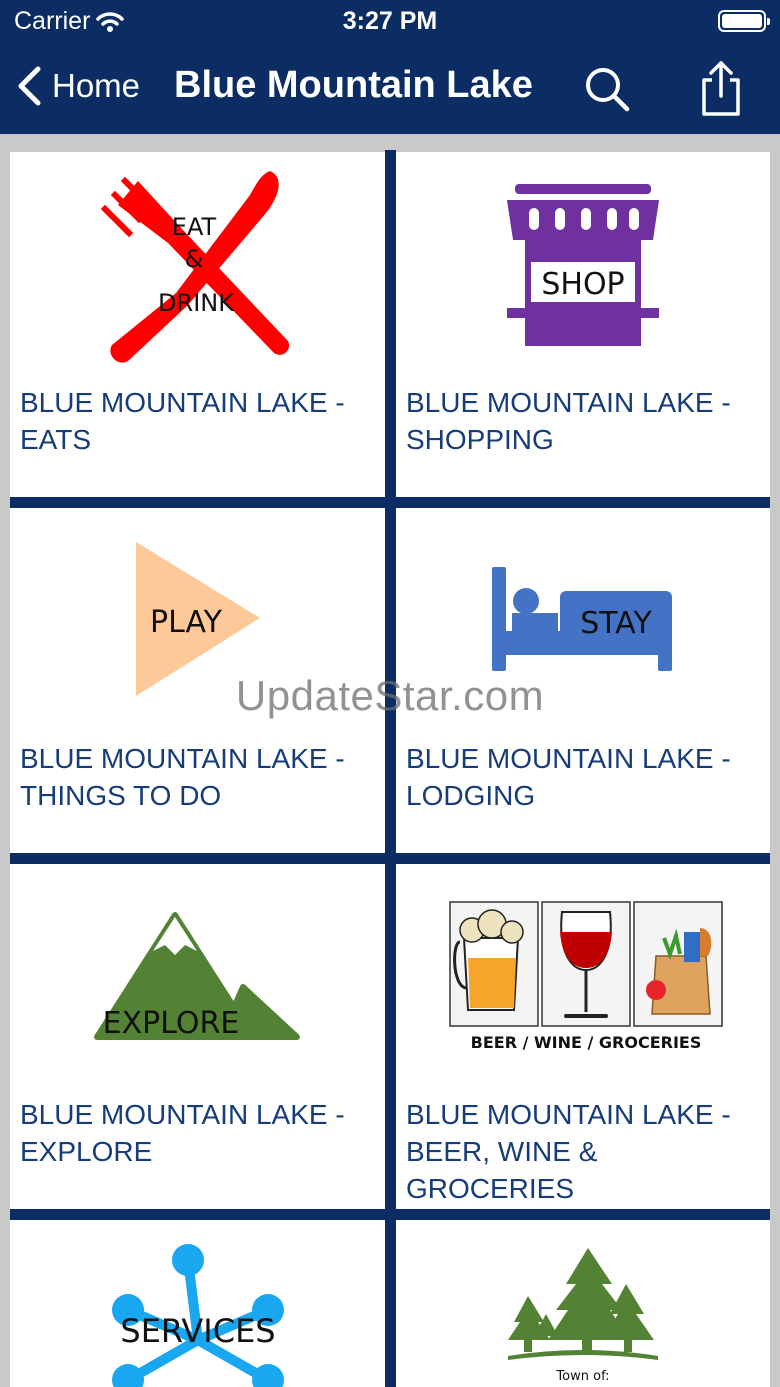  What do you see at coordinates (390, 768) in the screenshot?
I see `grid-divider-vertical` at bounding box center [390, 768].